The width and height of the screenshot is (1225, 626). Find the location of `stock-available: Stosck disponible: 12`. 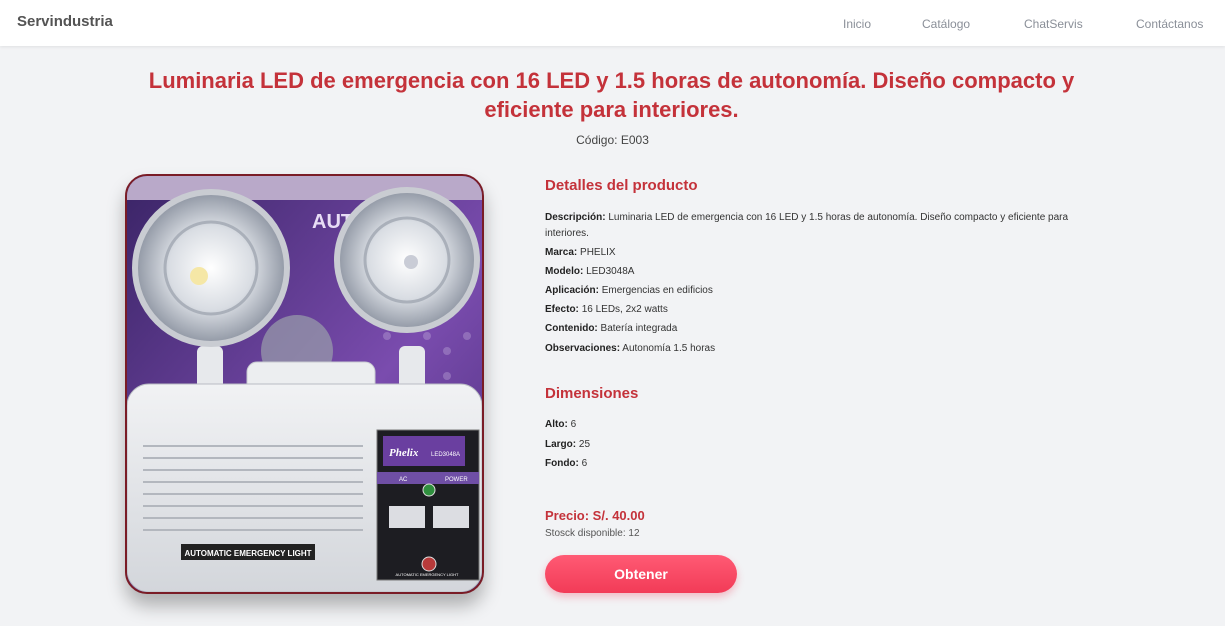

stock-available: Stosck disponible: 12 is located at coordinates (592, 533).